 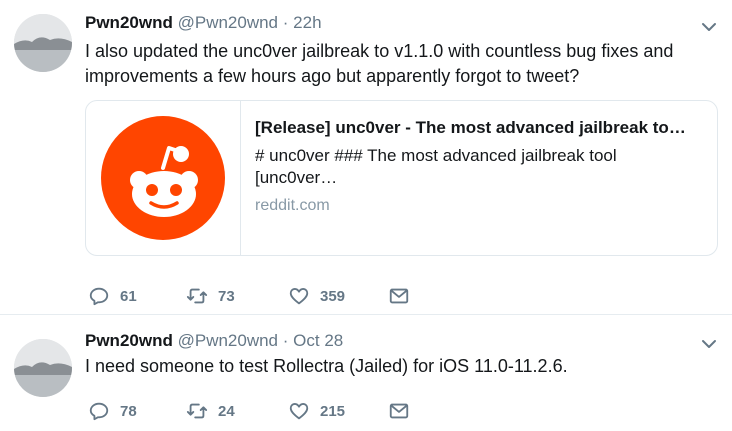 I want to click on tweet-header: Pwn20wnd @Pwn20wnd · Oct 28, so click(x=214, y=341).